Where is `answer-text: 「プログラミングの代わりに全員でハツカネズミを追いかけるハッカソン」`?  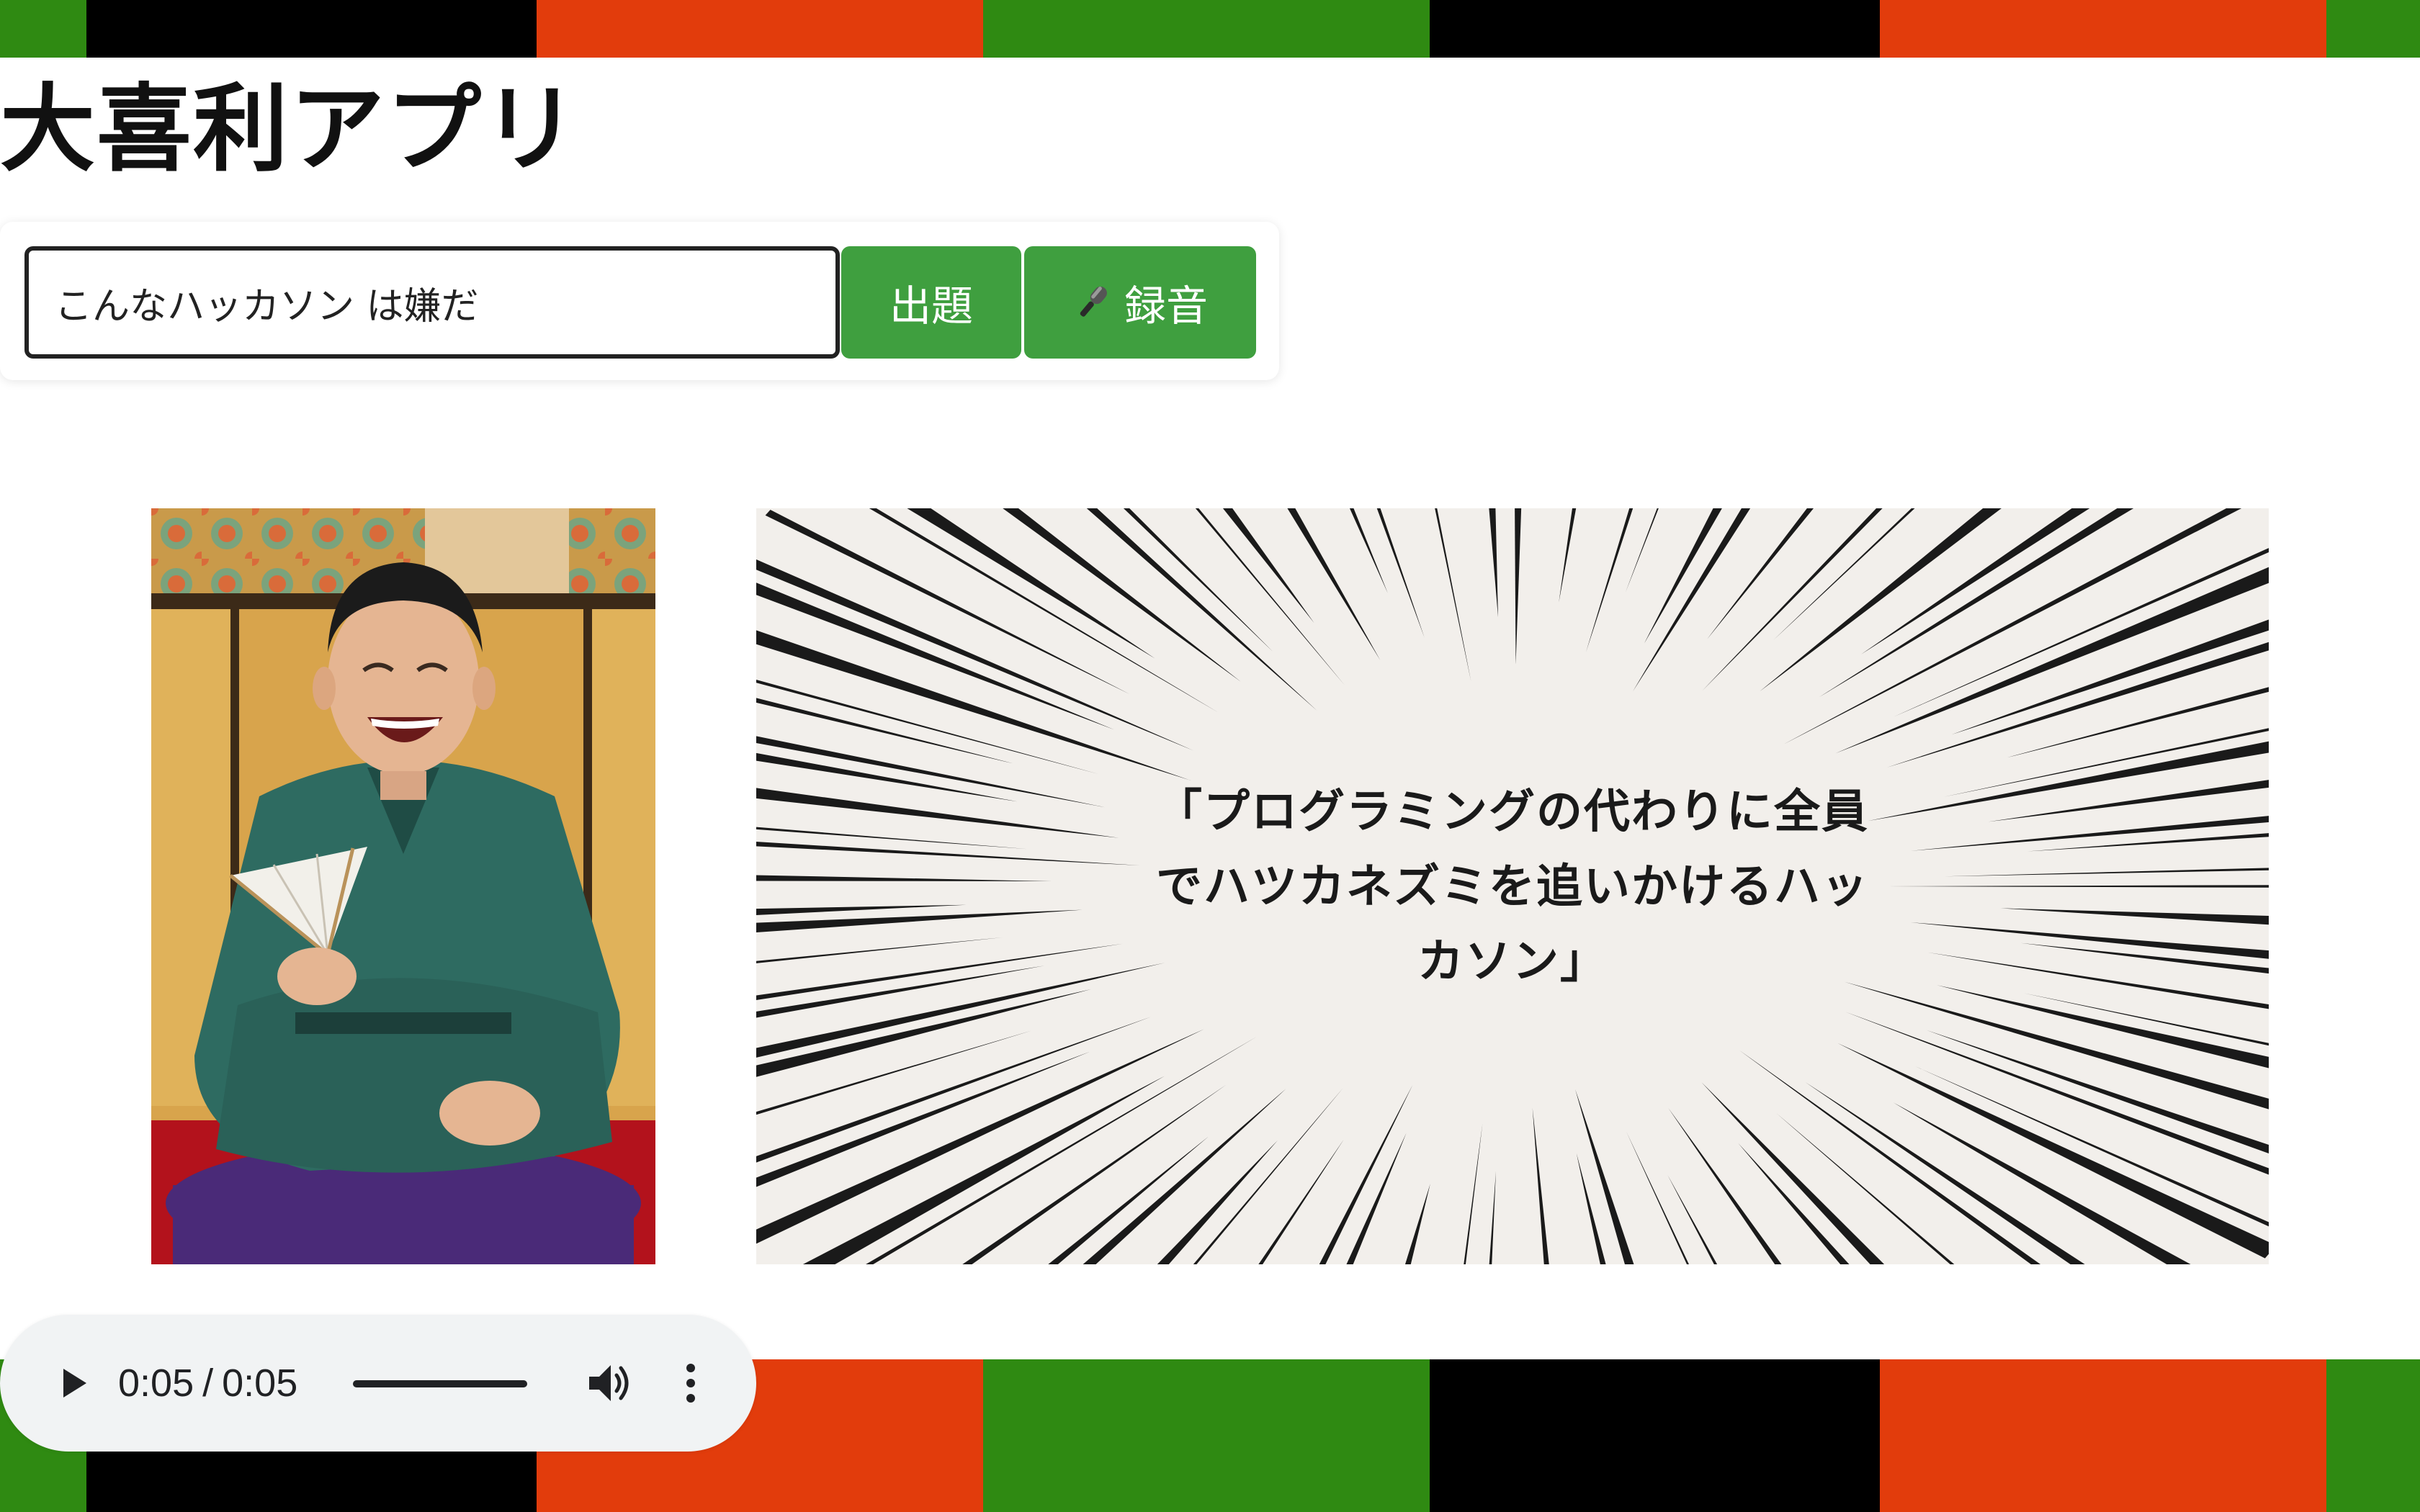
answer-text: 「プログラミングの代わりに全員でハツカネズミを追いかけるハッカソン」 is located at coordinates (1512, 887).